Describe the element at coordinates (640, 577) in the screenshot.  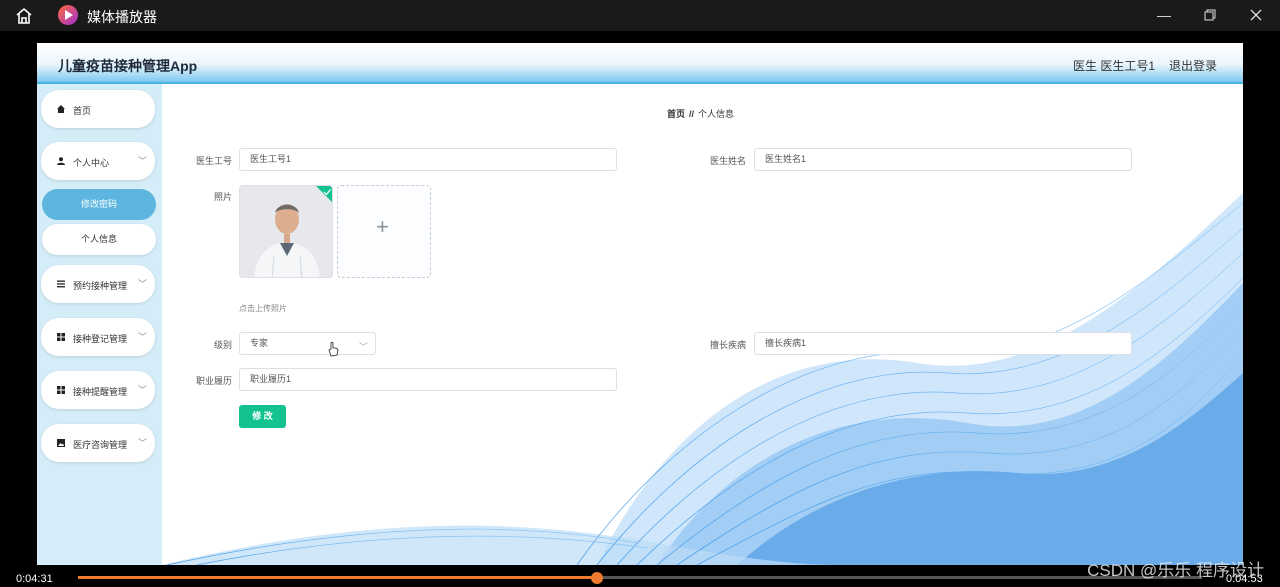
I see `seek-bar` at that location.